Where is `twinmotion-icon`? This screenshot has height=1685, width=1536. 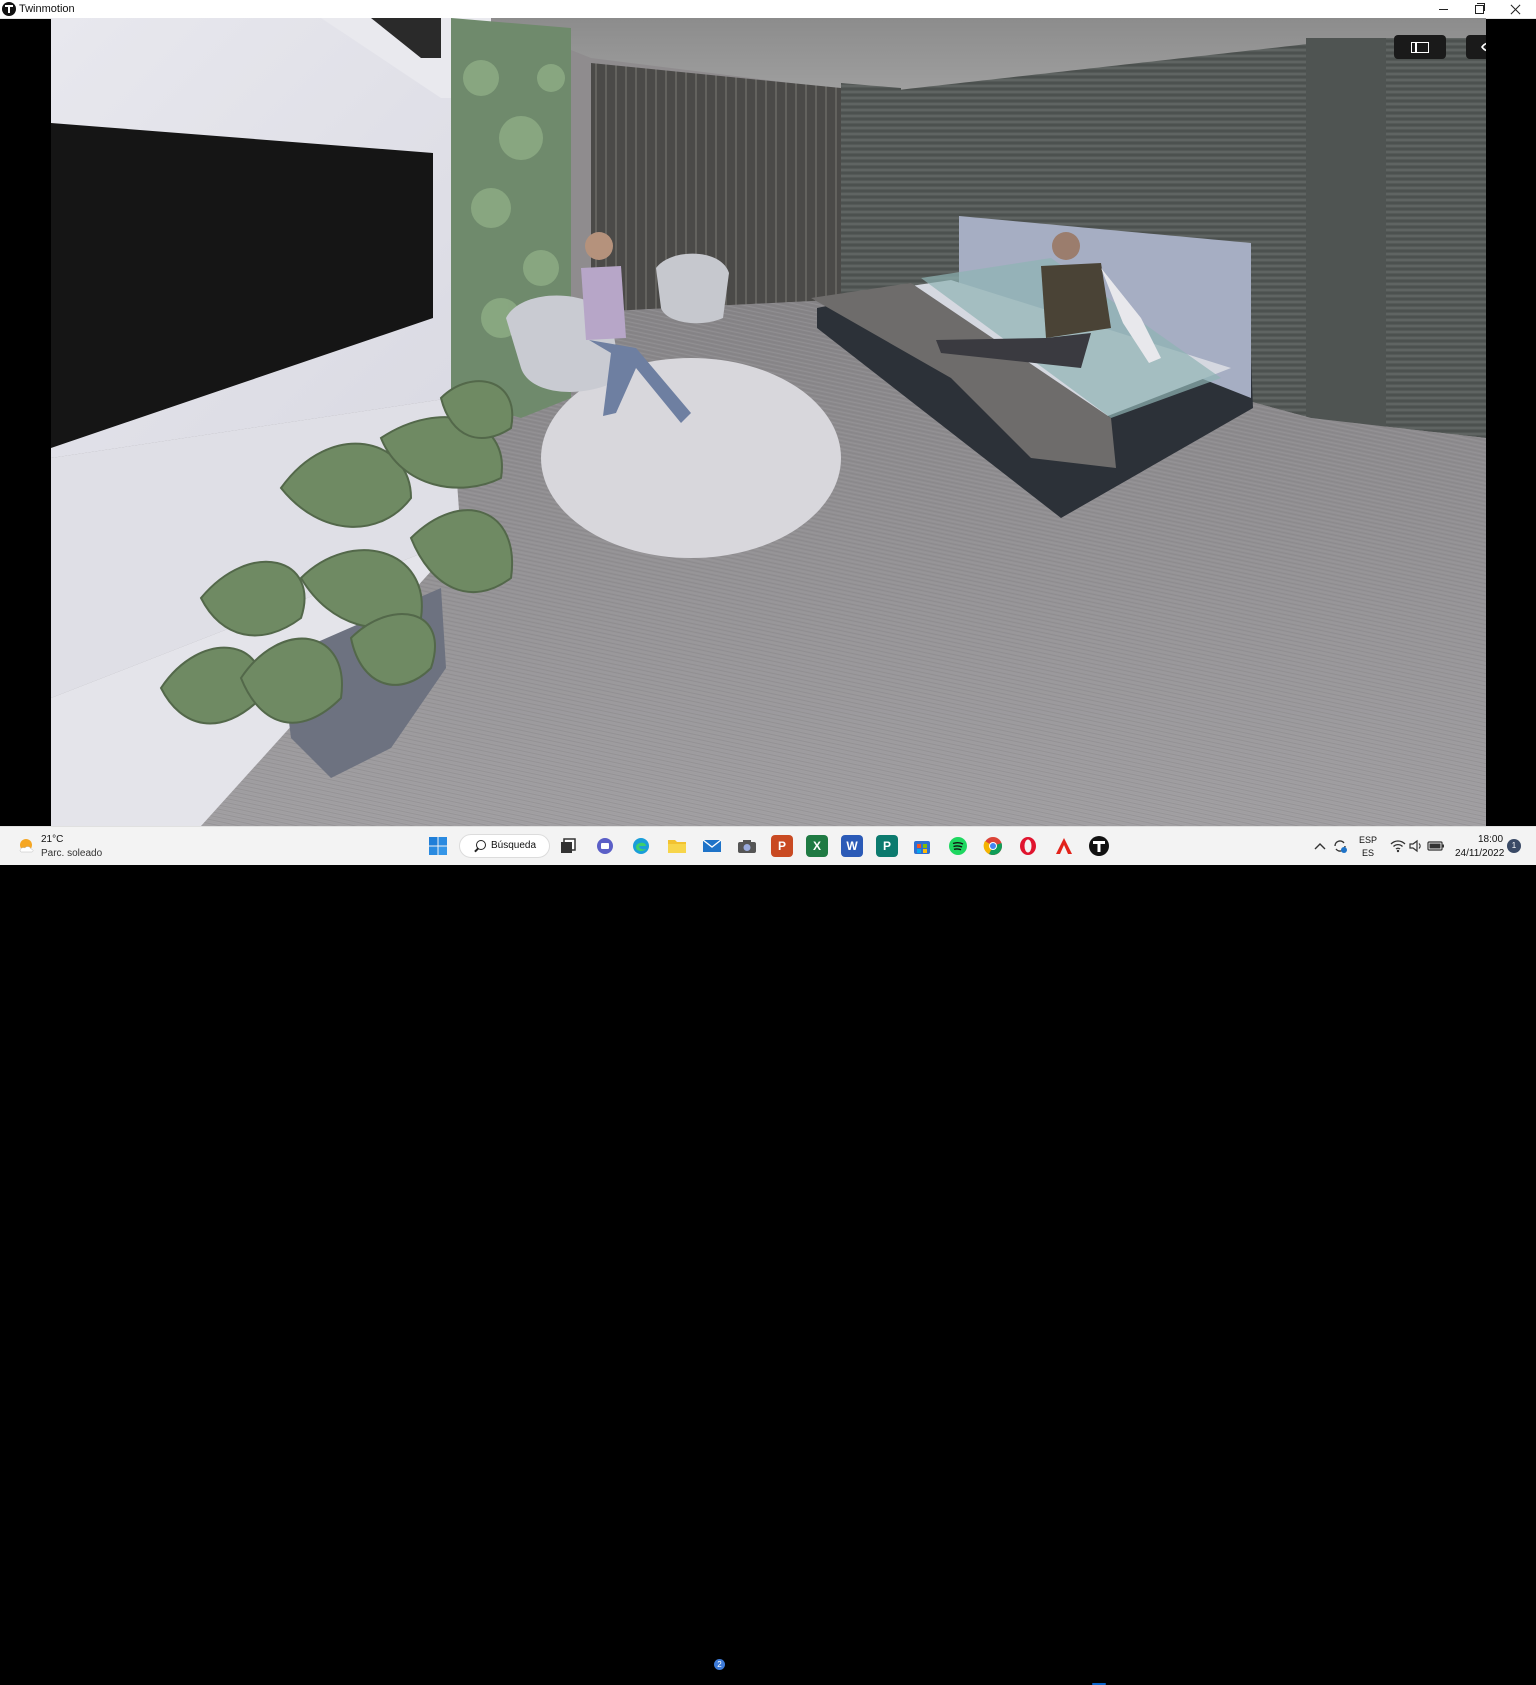
twinmotion-icon is located at coordinates (1099, 846).